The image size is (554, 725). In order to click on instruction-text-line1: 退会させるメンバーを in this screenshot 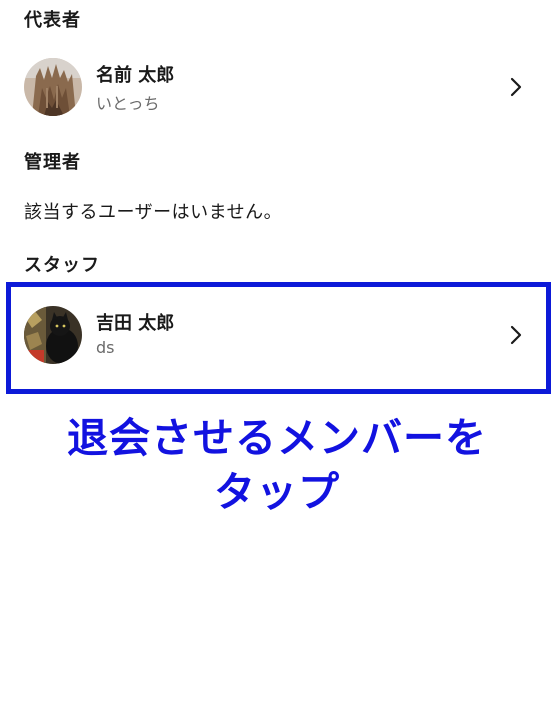, I will do `click(277, 438)`.